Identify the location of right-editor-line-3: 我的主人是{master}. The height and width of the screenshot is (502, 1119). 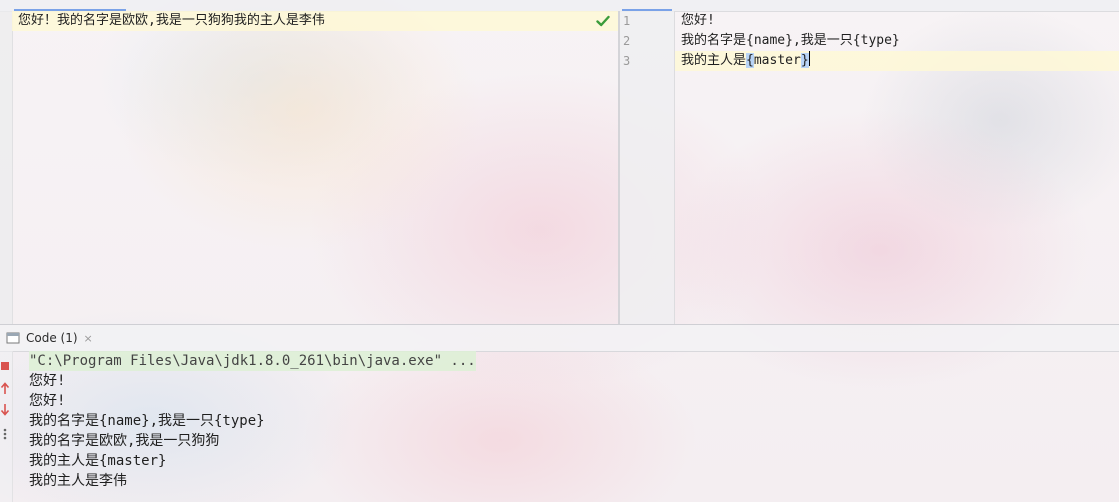
(745, 61).